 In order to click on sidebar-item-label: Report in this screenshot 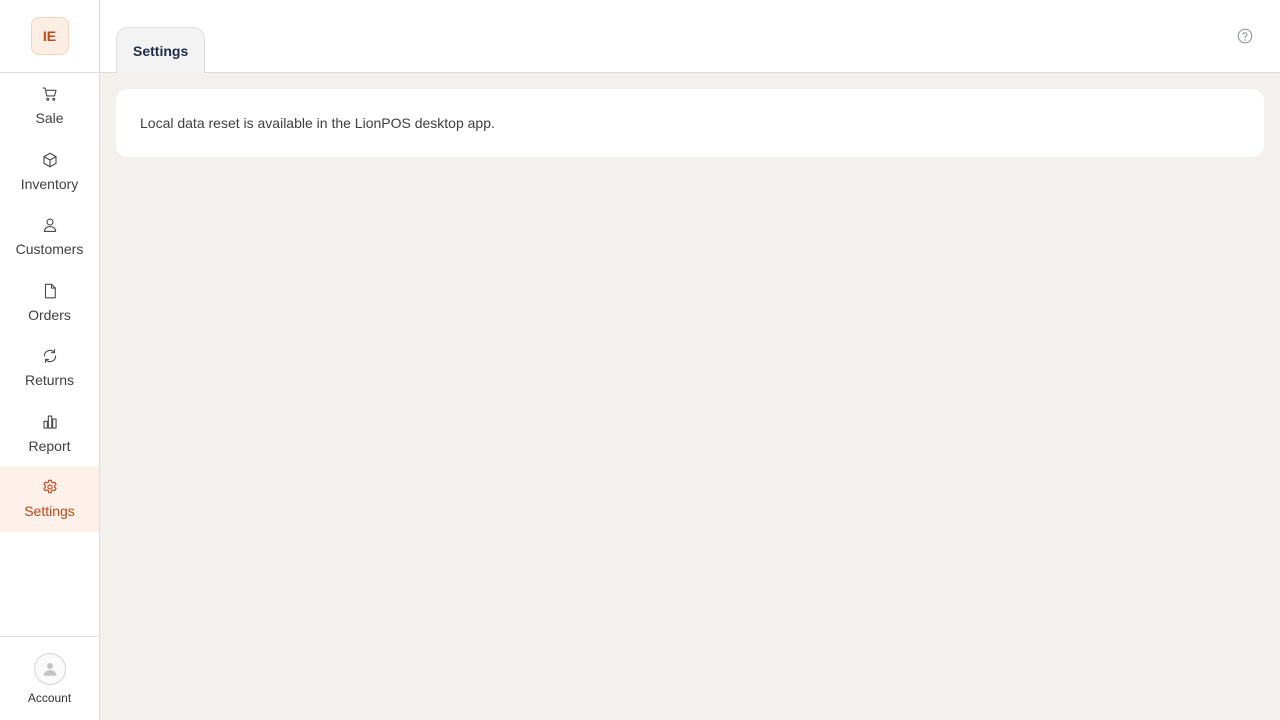, I will do `click(49, 445)`.